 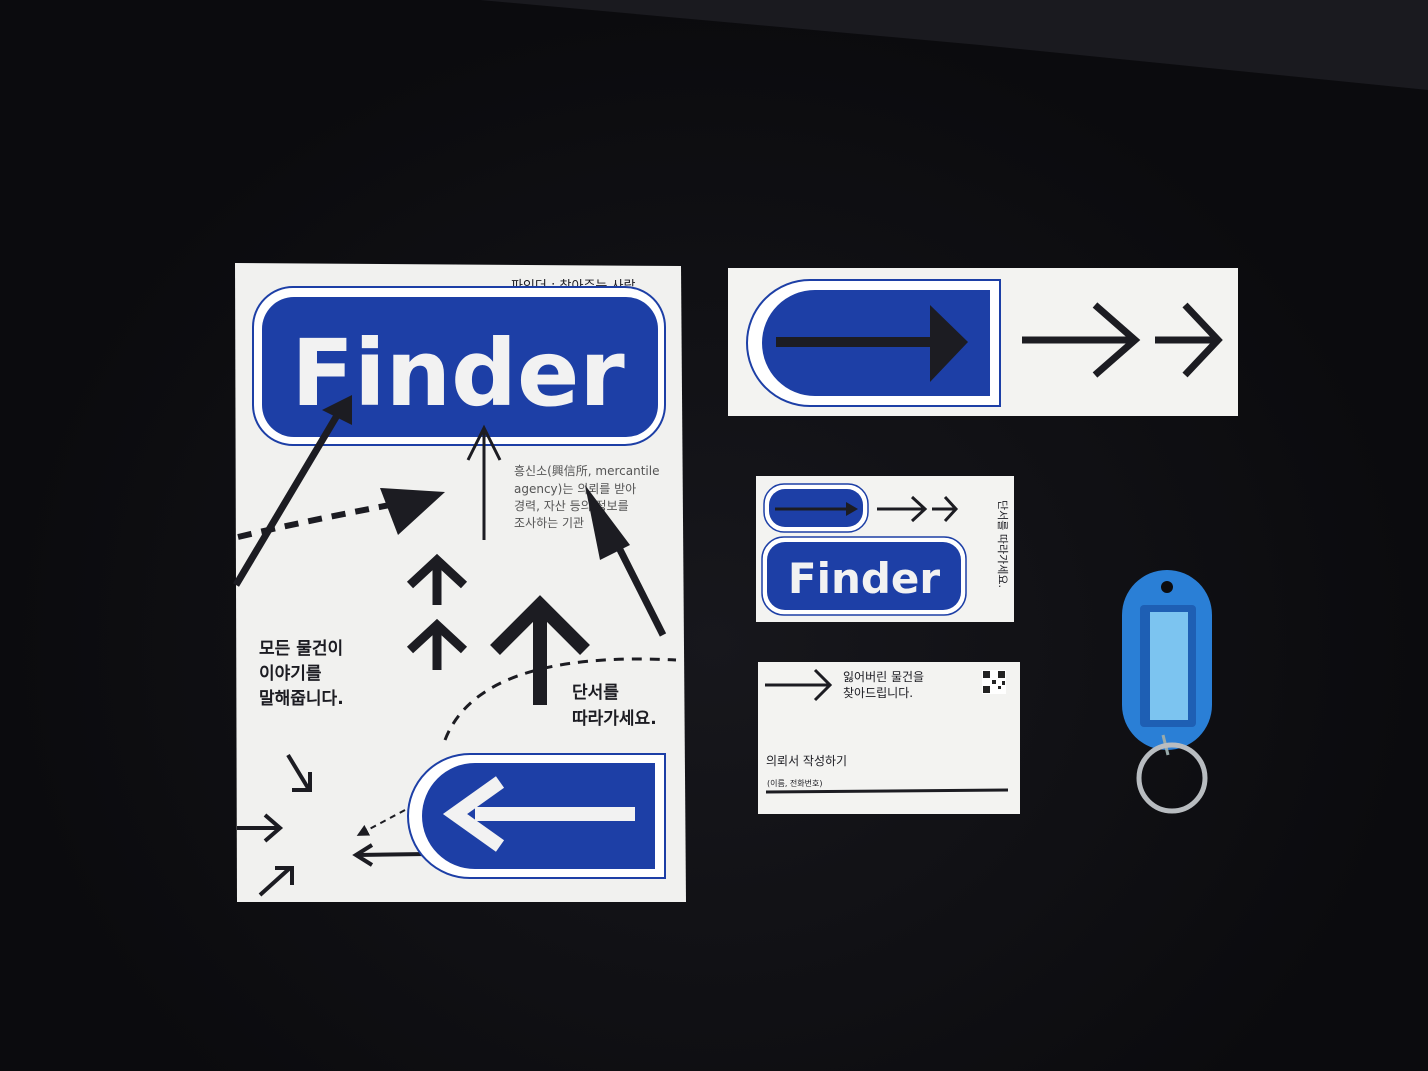 I want to click on slogan-line: 이야기를, so click(x=290, y=674).